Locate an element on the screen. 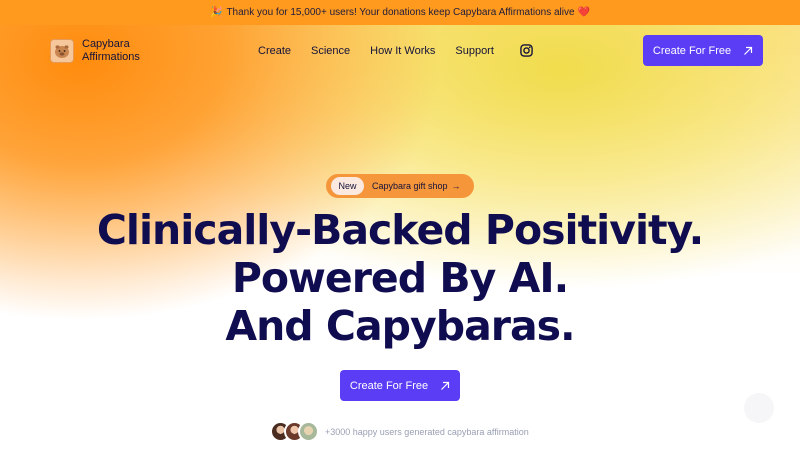 The width and height of the screenshot is (800, 450). nav-create-for-free-button: Create For Free is located at coordinates (703, 50).